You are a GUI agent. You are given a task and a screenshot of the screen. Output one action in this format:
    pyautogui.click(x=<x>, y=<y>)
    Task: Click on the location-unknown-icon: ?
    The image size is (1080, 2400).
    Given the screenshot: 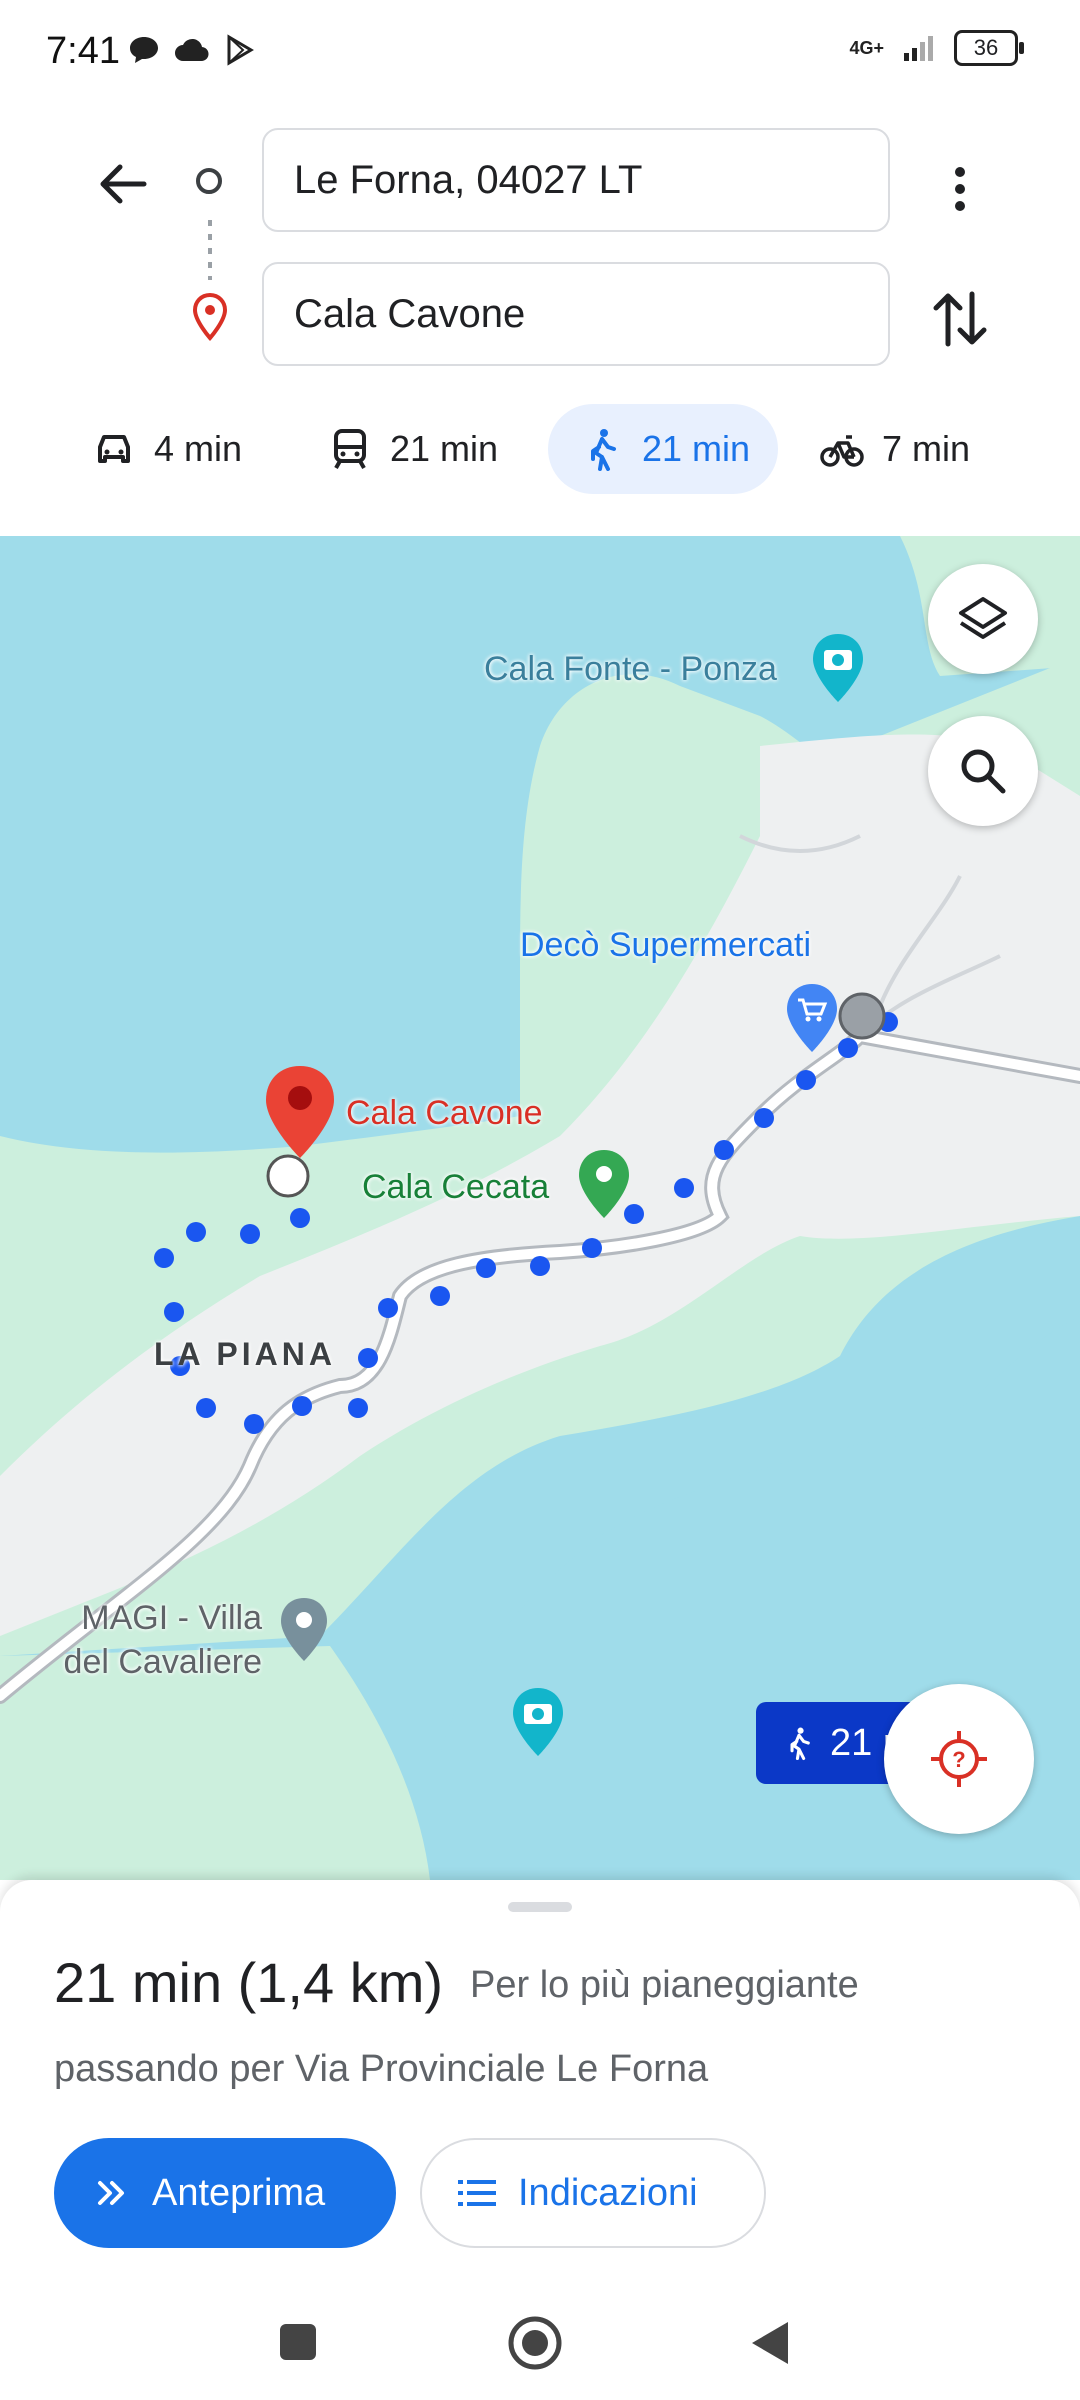 What is the action you would take?
    pyautogui.click(x=959, y=1759)
    